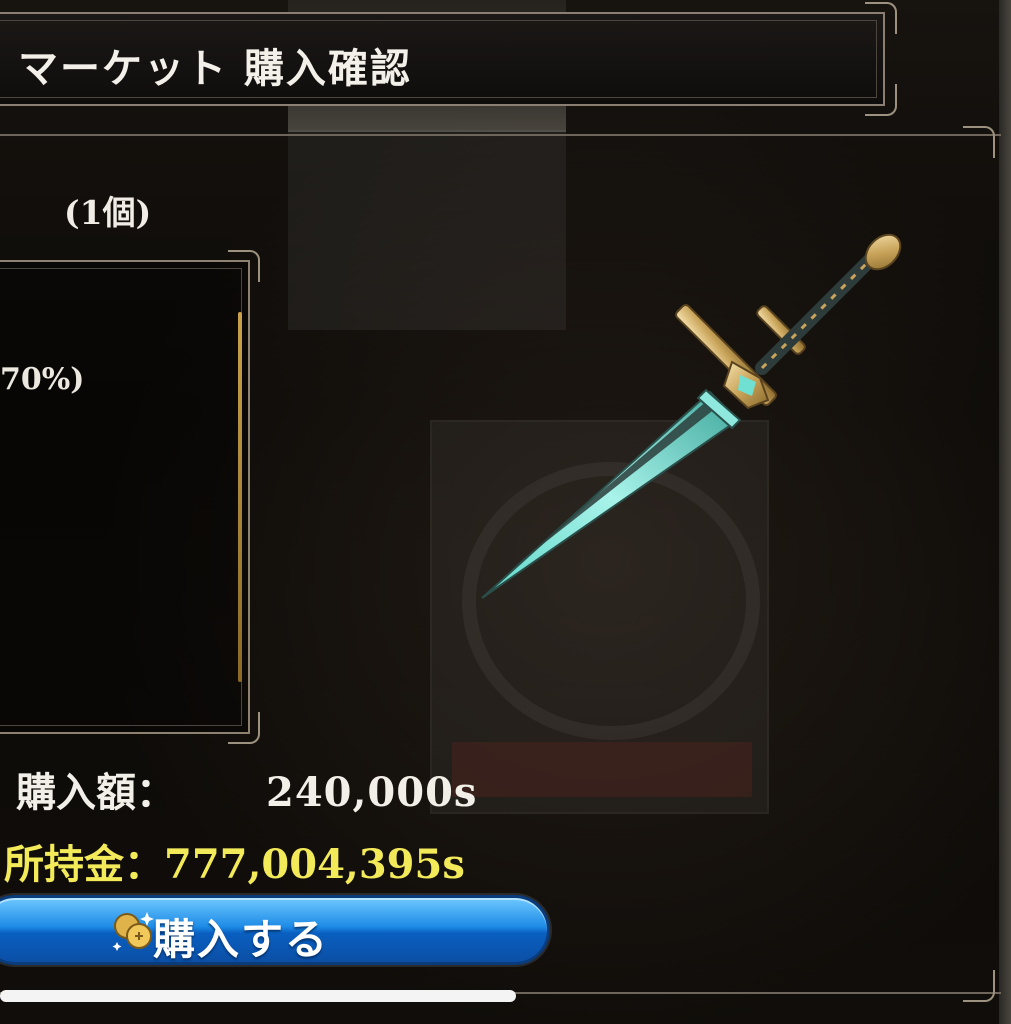 The image size is (1011, 1024). I want to click on price-value: 240,000s, so click(372, 792).